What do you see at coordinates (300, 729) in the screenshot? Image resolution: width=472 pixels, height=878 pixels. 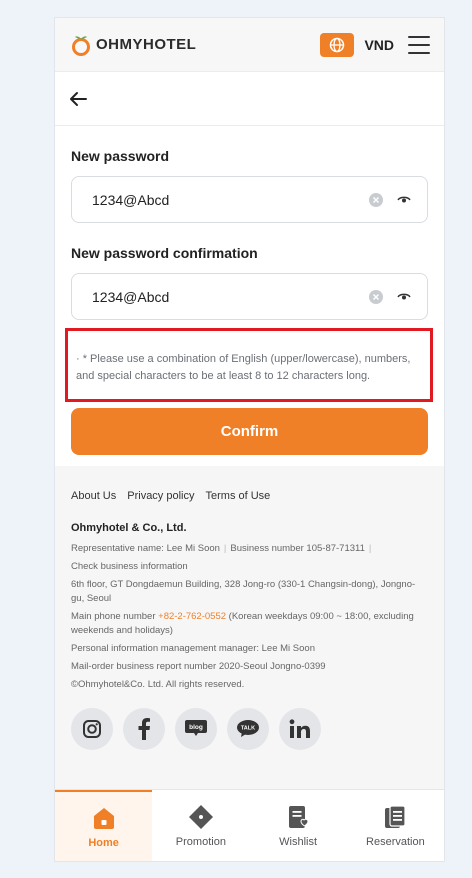 I see `linkedin-icon` at bounding box center [300, 729].